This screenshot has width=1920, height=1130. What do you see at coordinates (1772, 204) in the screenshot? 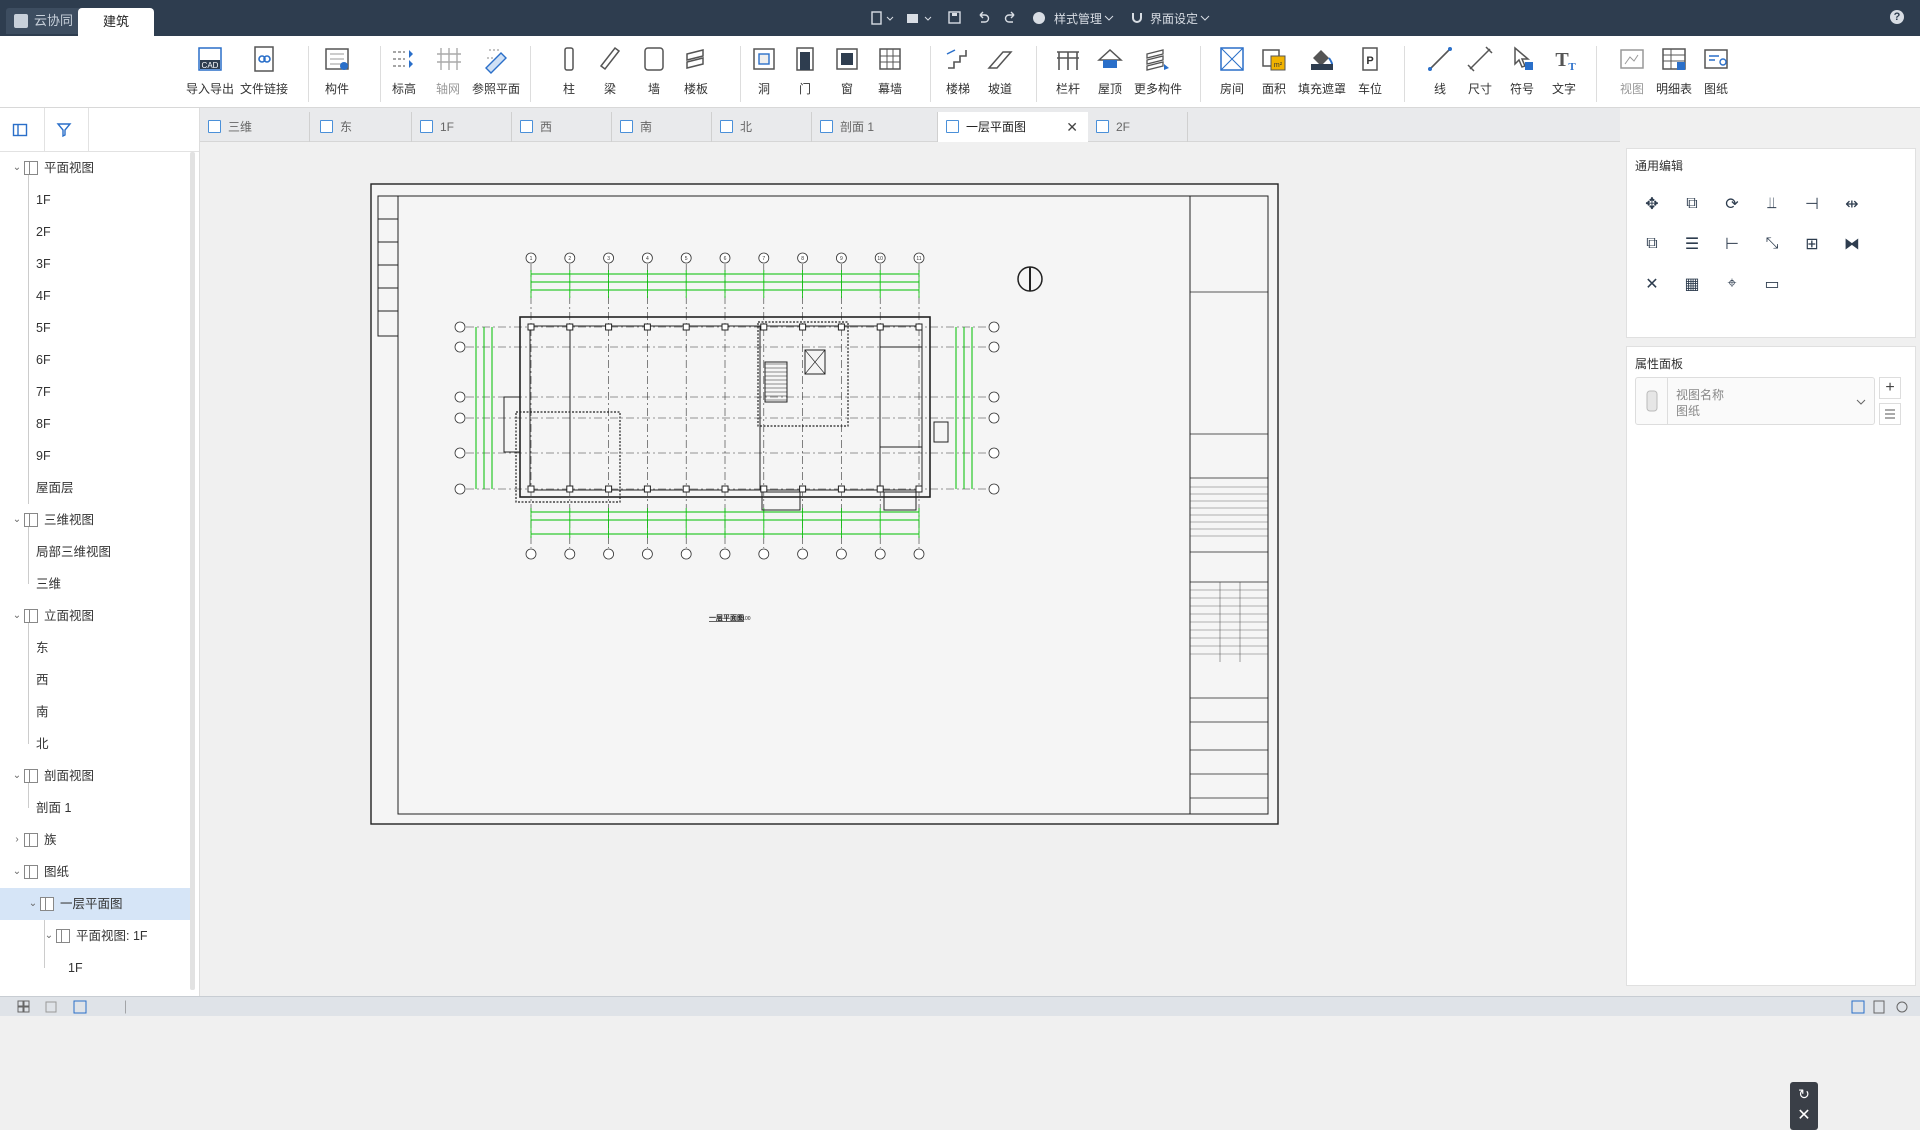
I see `align-button: ⫫` at bounding box center [1772, 204].